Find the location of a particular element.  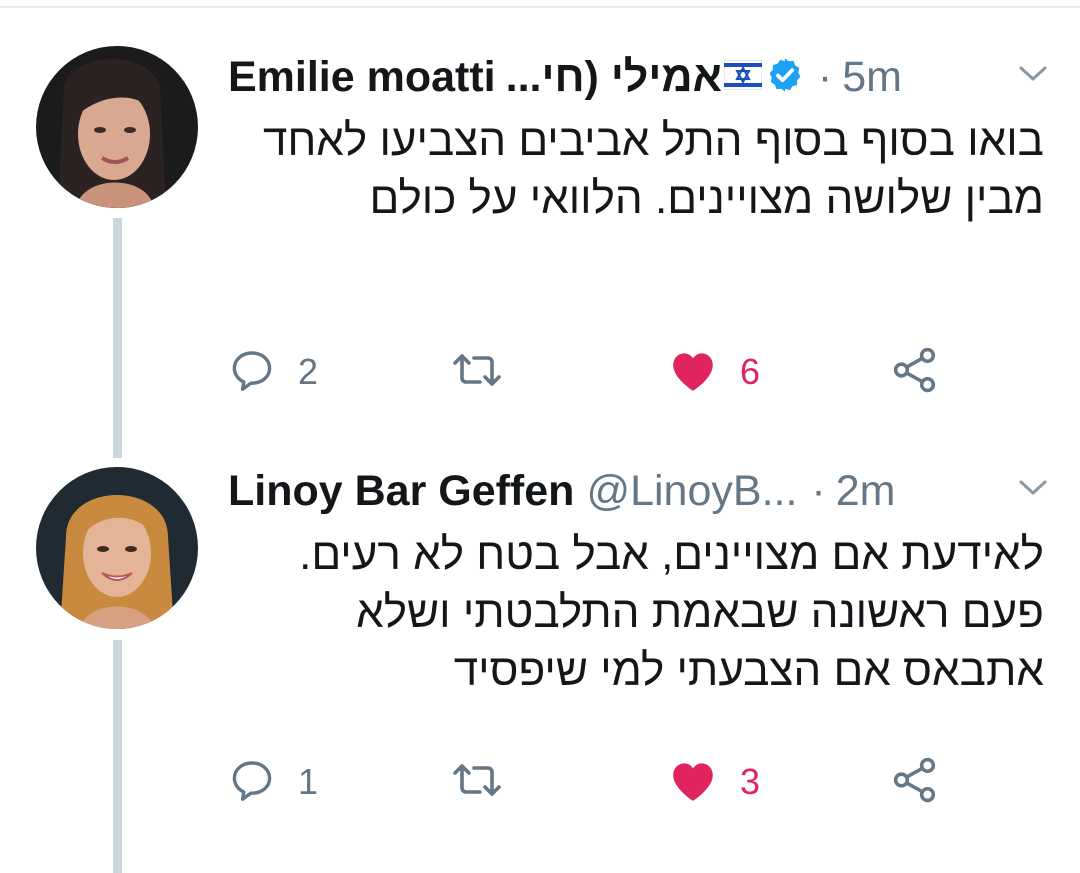

reply-button: 2 is located at coordinates (273, 372).